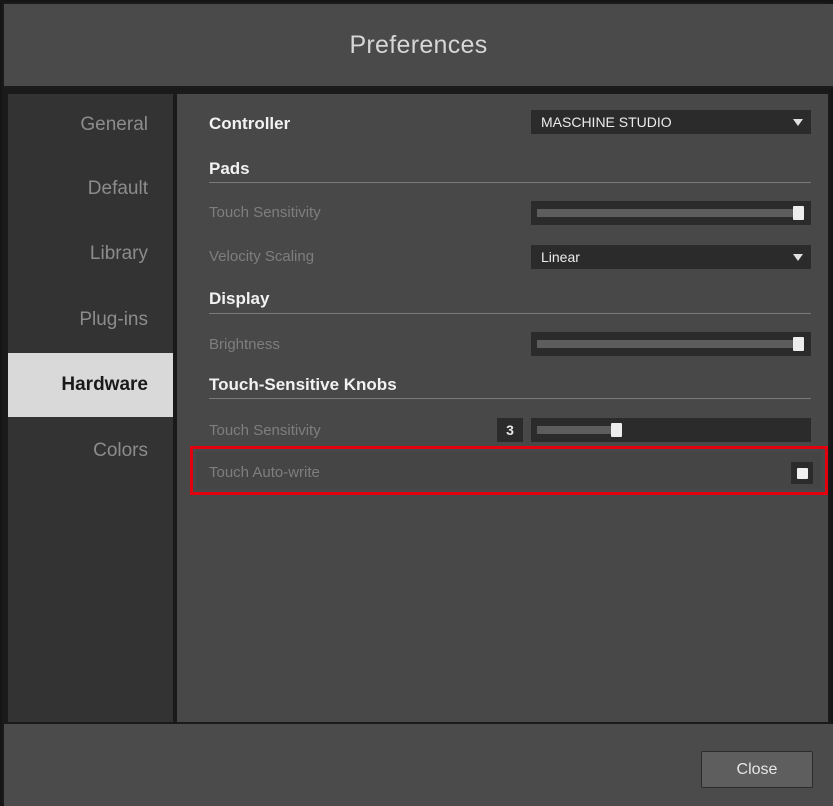  Describe the element at coordinates (510, 398) in the screenshot. I see `touch-knobs-divider` at that location.